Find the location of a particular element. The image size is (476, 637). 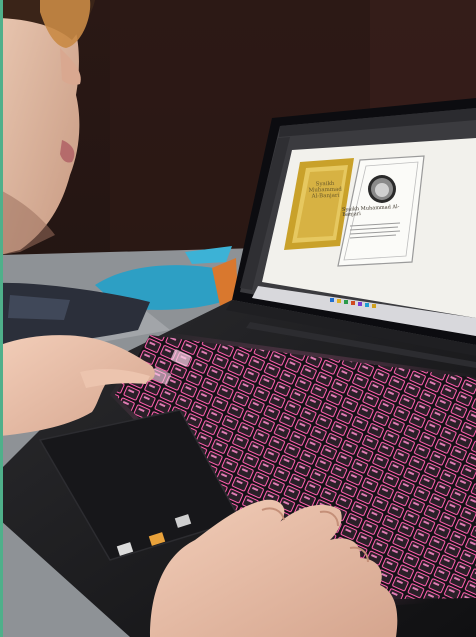

wall-shadow is located at coordinates (423, 55).